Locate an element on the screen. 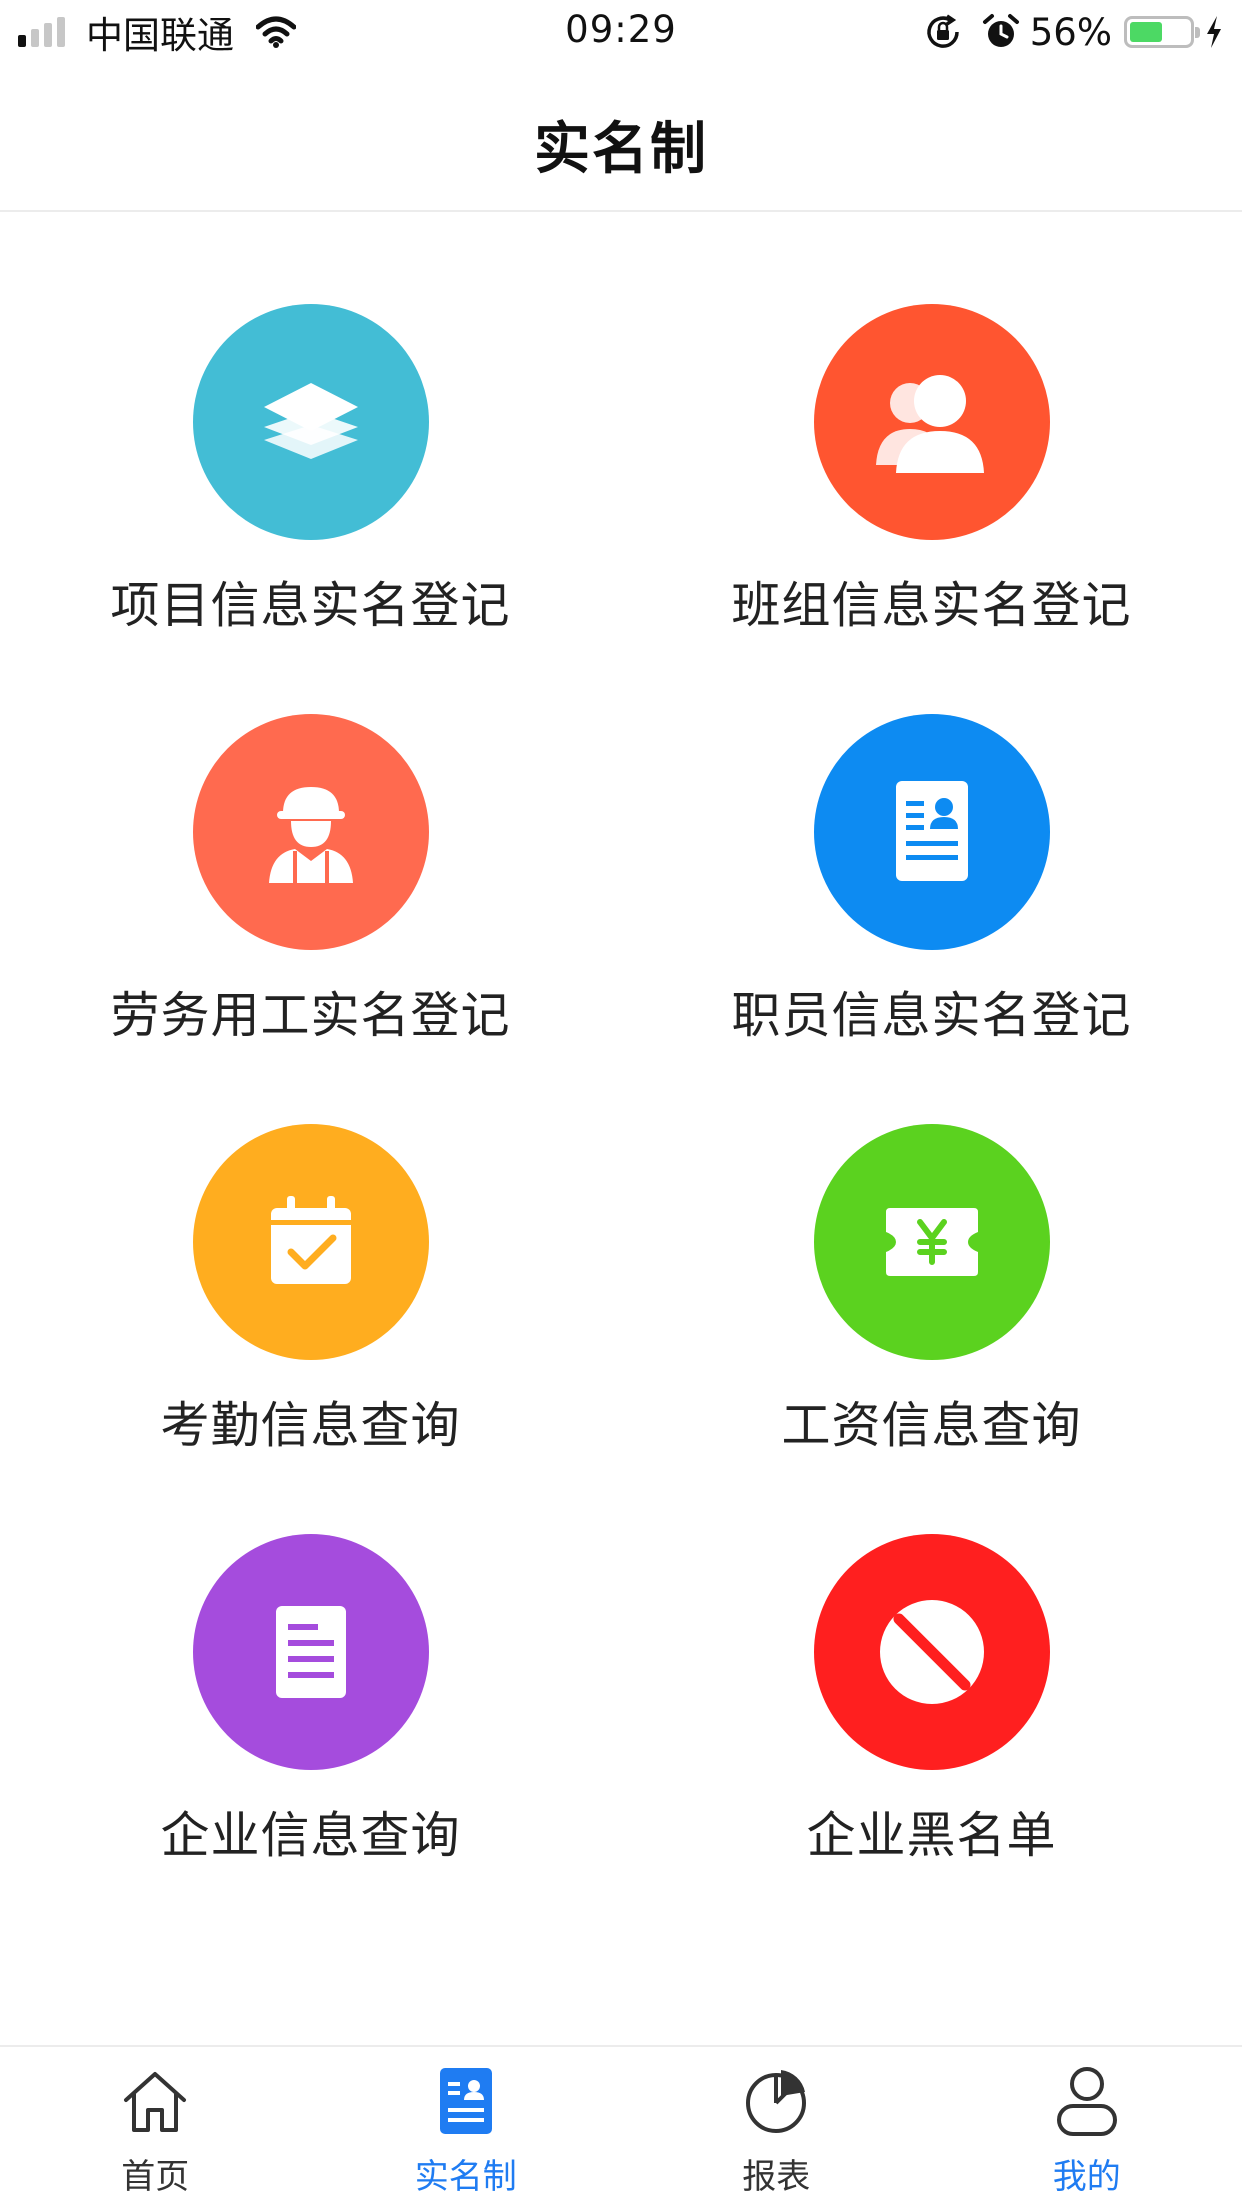 The height and width of the screenshot is (2208, 1242). document-list-icon is located at coordinates (310, 1652).